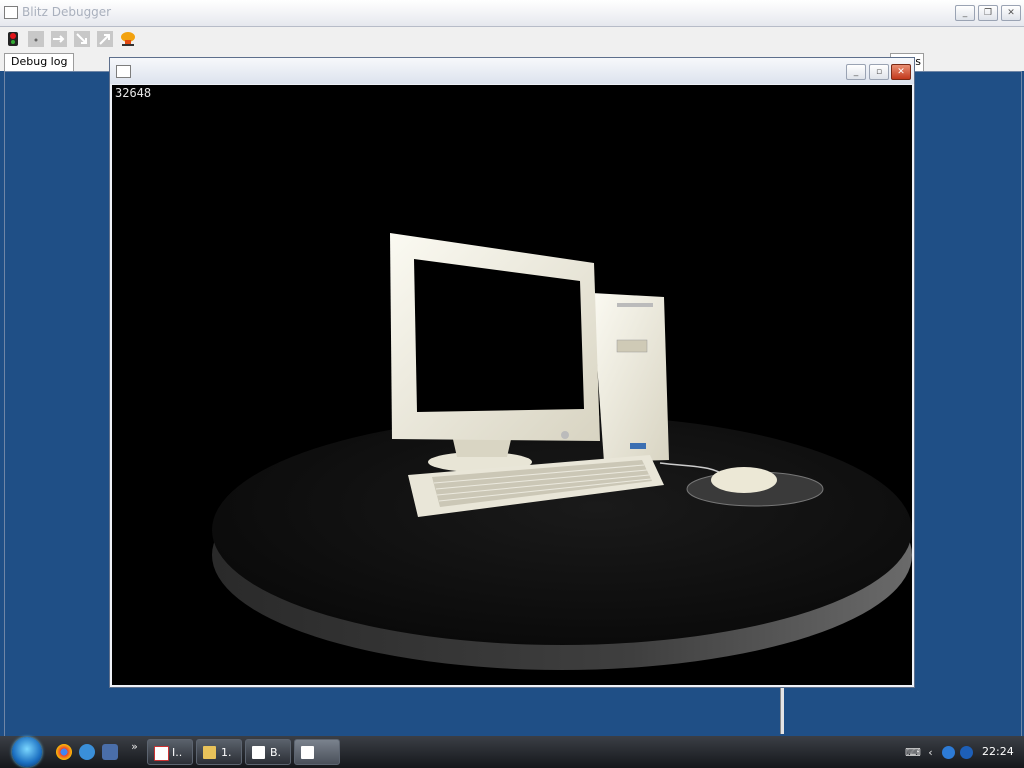 The width and height of the screenshot is (1024, 768). What do you see at coordinates (59, 39) in the screenshot?
I see `step-over-icon` at bounding box center [59, 39].